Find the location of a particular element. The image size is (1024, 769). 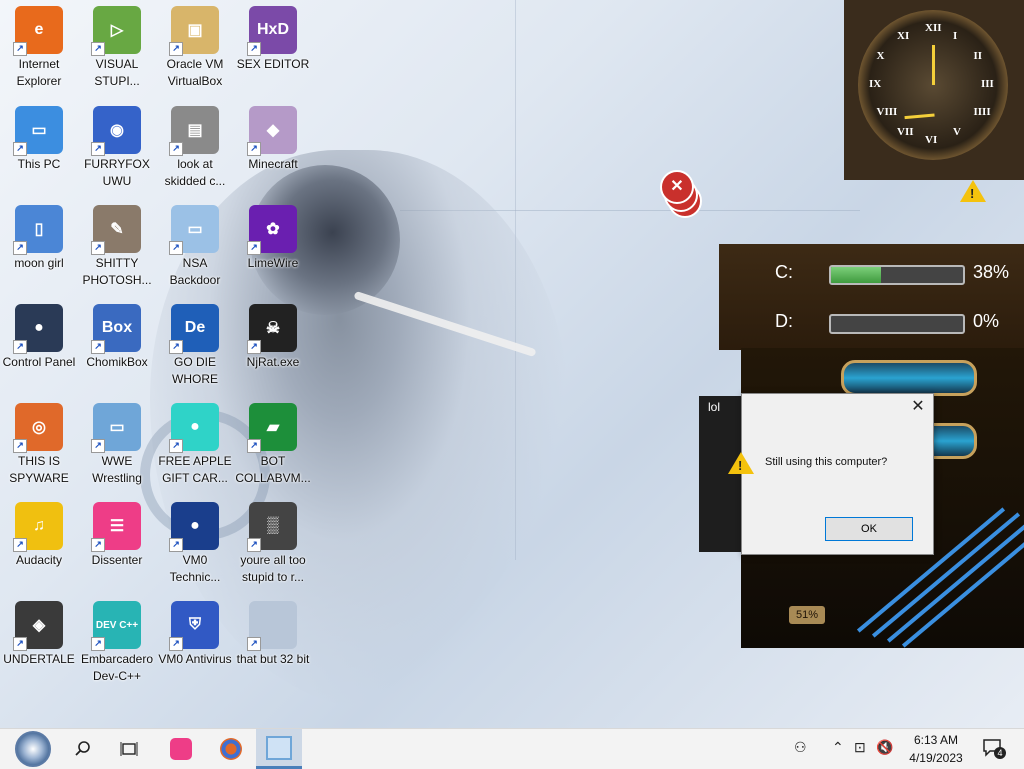

desktop-icon-moon-girl: ▯ ↗ moon girl is located at coordinates (39, 235).